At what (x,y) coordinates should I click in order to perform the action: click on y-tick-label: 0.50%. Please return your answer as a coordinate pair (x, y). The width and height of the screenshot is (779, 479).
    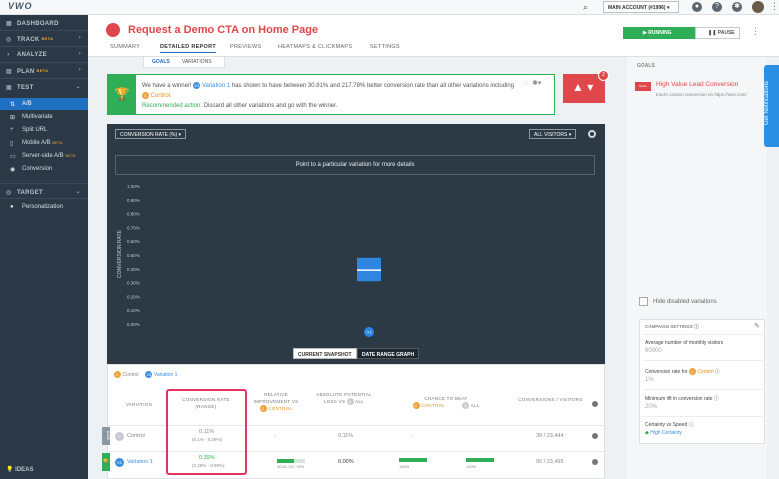
    Looking at the image, I should click on (133, 255).